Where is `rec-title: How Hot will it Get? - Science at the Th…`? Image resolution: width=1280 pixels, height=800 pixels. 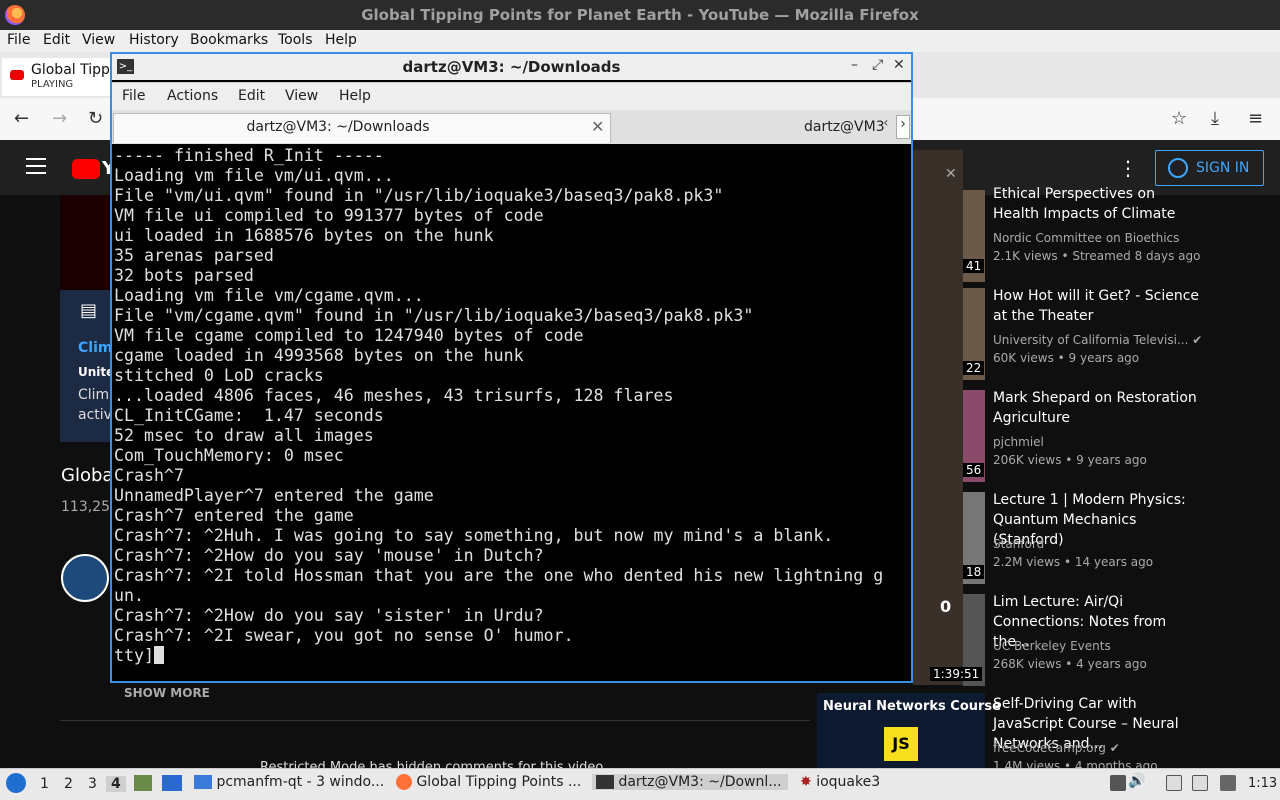 rec-title: How Hot will it Get? - Science at the Th… is located at coordinates (1098, 306).